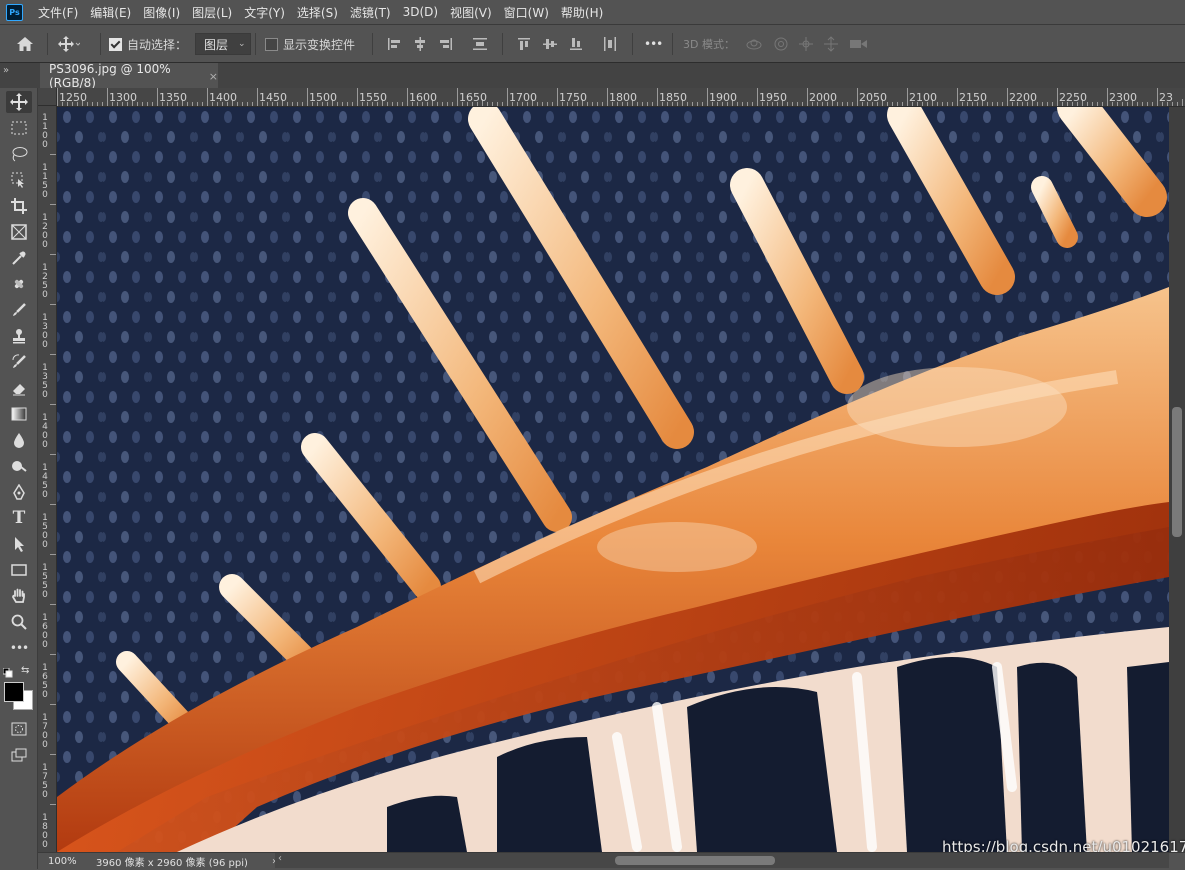 The image size is (1185, 870). Describe the element at coordinates (19, 466) in the screenshot. I see `dodge-tool` at that location.